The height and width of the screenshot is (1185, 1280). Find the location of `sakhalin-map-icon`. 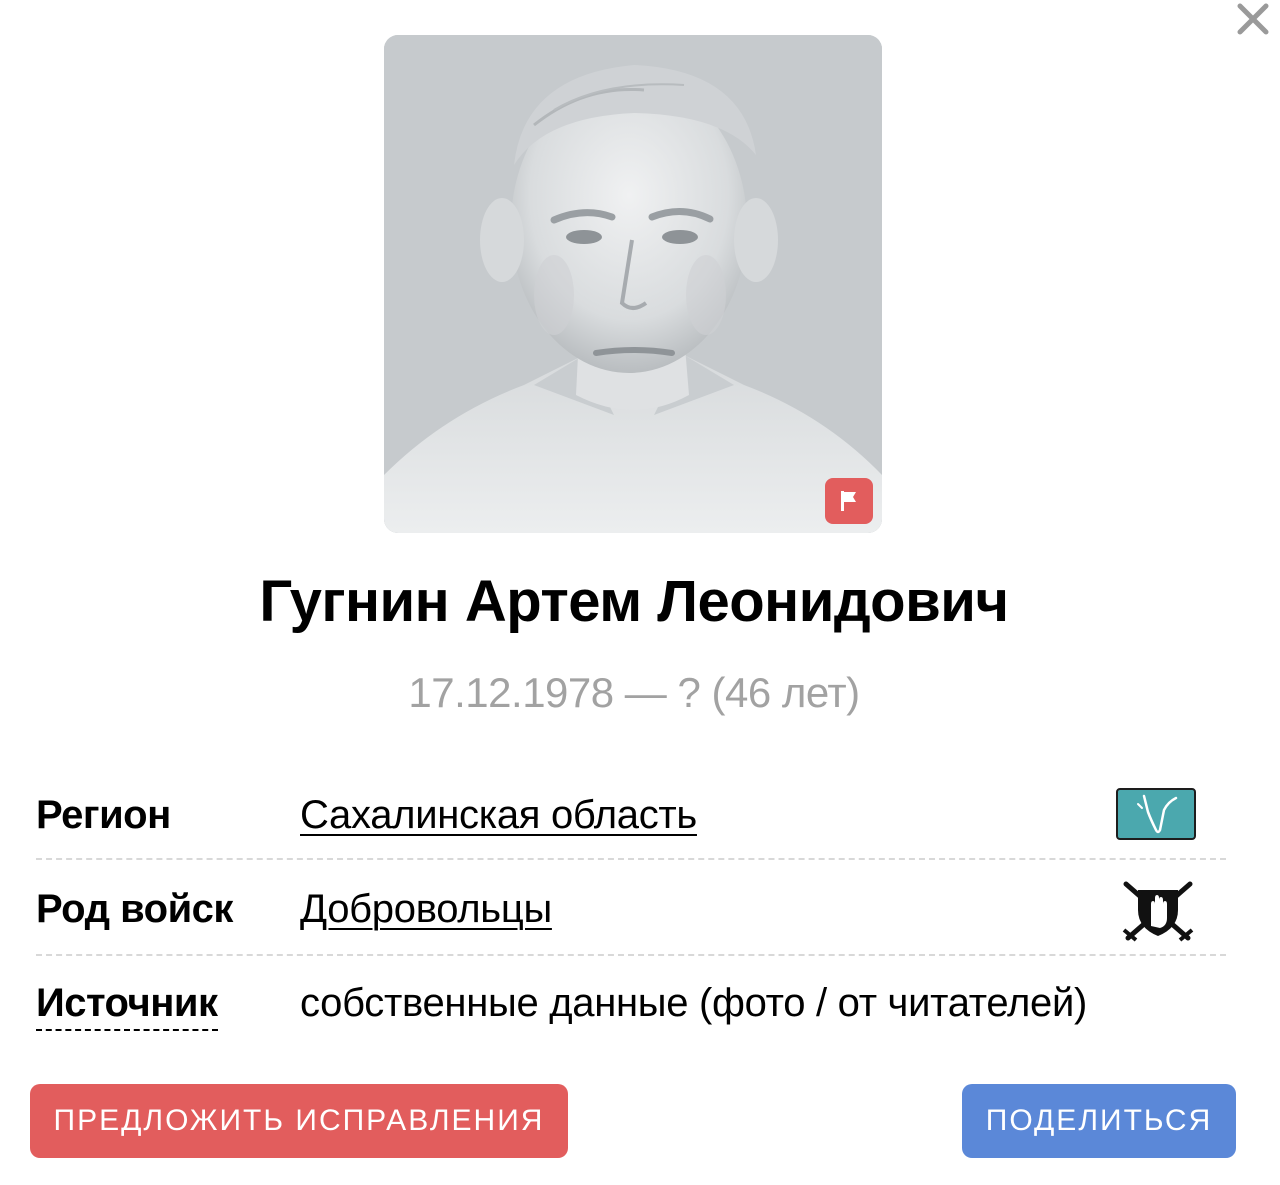

sakhalin-map-icon is located at coordinates (1156, 814).